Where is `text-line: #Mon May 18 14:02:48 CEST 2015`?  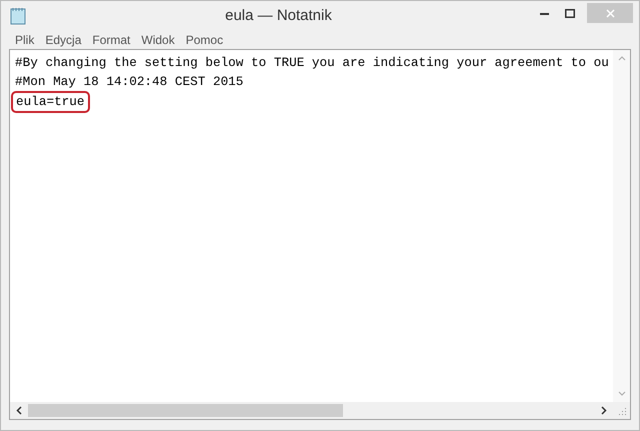
text-line: #Mon May 18 14:02:48 CEST 2015 is located at coordinates (129, 81).